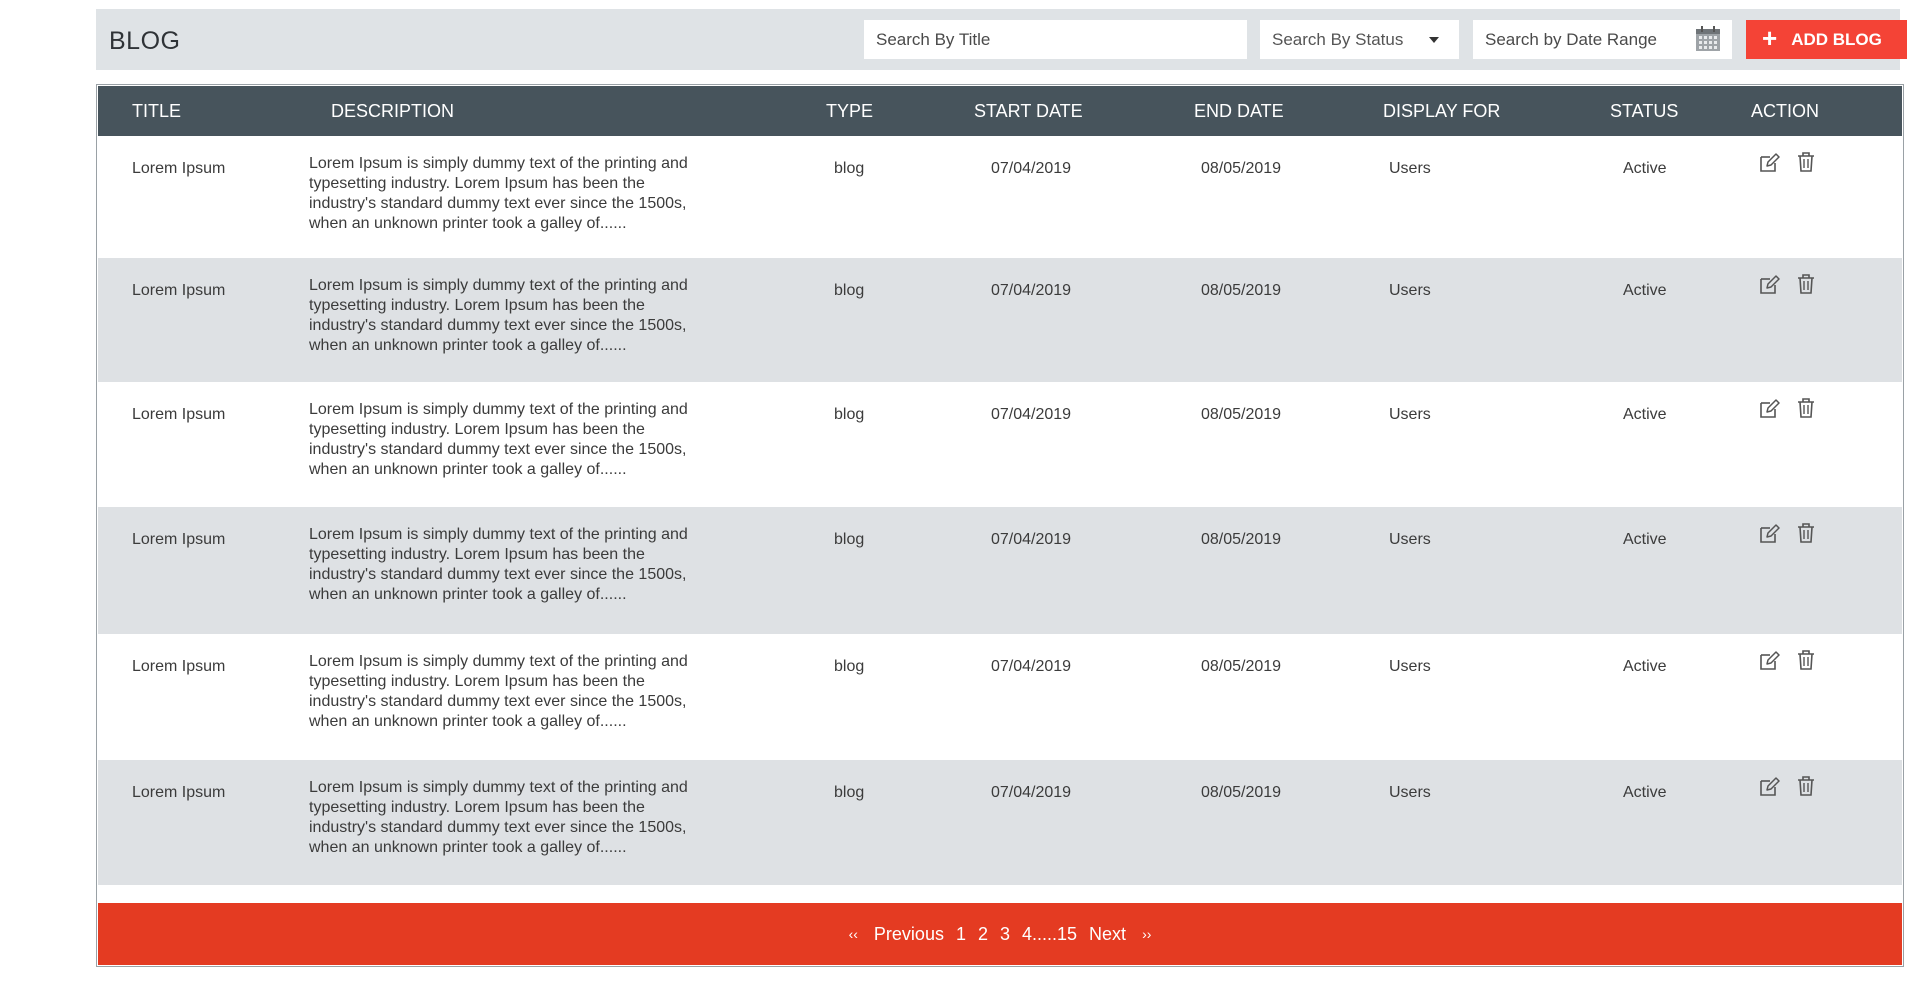 This screenshot has width=1920, height=983. What do you see at coordinates (1005, 934) in the screenshot?
I see `page-link-3: 3` at bounding box center [1005, 934].